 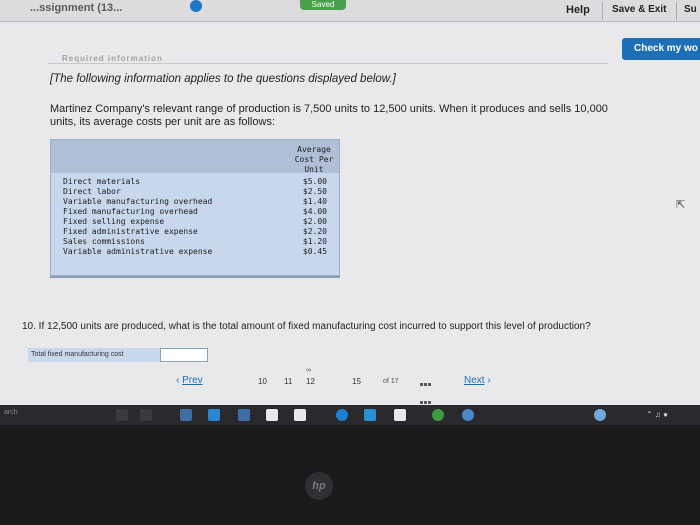 What do you see at coordinates (308, 370) in the screenshot?
I see `link-icon: ∞` at bounding box center [308, 370].